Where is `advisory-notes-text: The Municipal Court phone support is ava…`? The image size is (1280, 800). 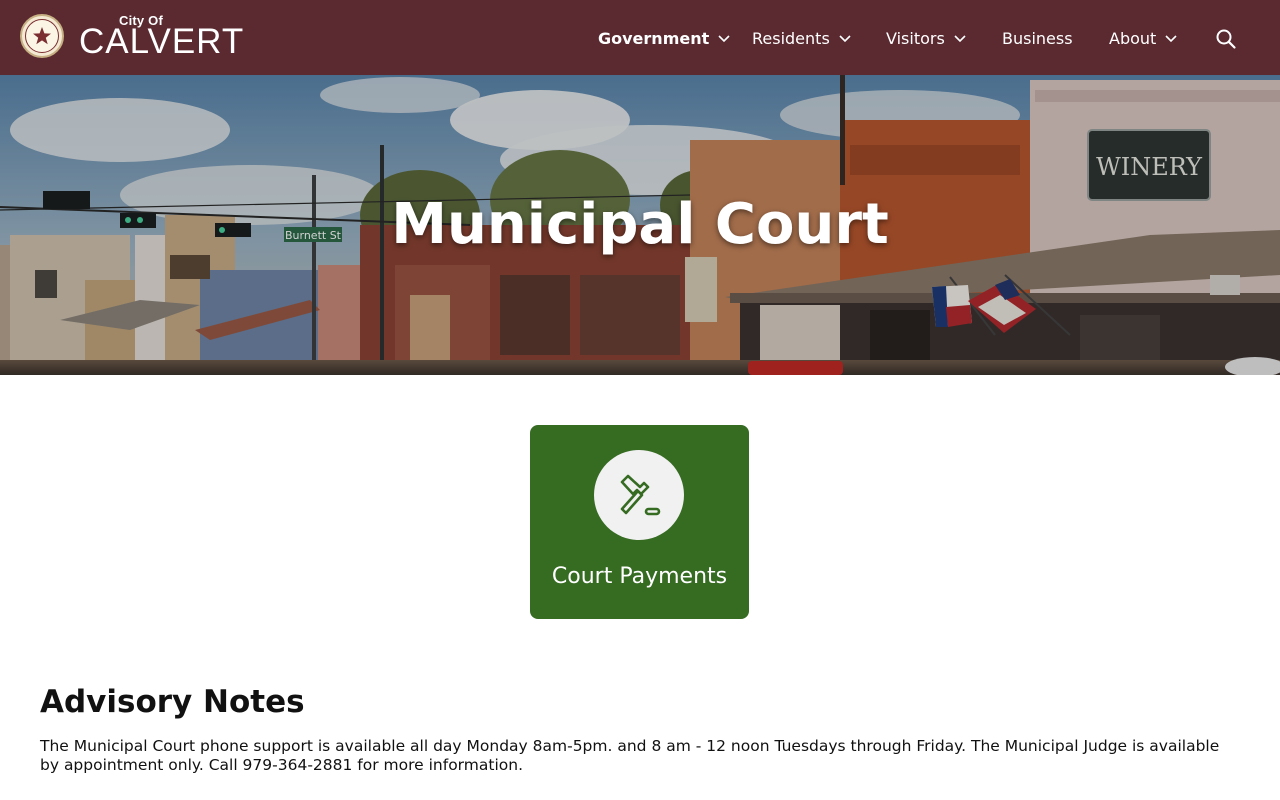 advisory-notes-text: The Municipal Court phone support is ava… is located at coordinates (630, 755).